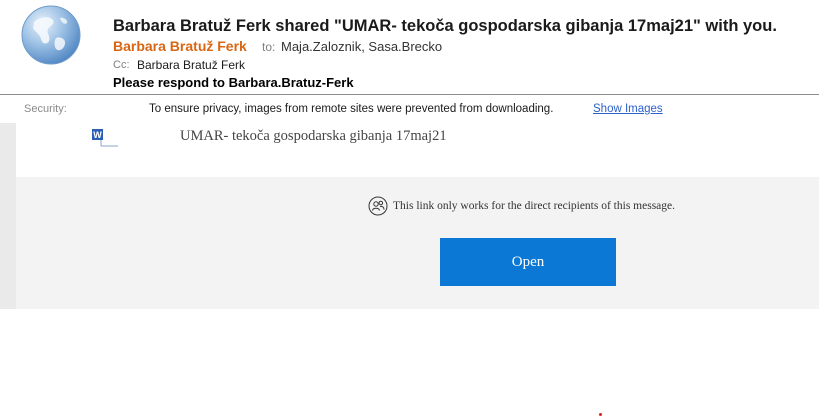 The image size is (819, 420). Describe the element at coordinates (628, 109) in the screenshot. I see `show-images-link: Show Images` at that location.